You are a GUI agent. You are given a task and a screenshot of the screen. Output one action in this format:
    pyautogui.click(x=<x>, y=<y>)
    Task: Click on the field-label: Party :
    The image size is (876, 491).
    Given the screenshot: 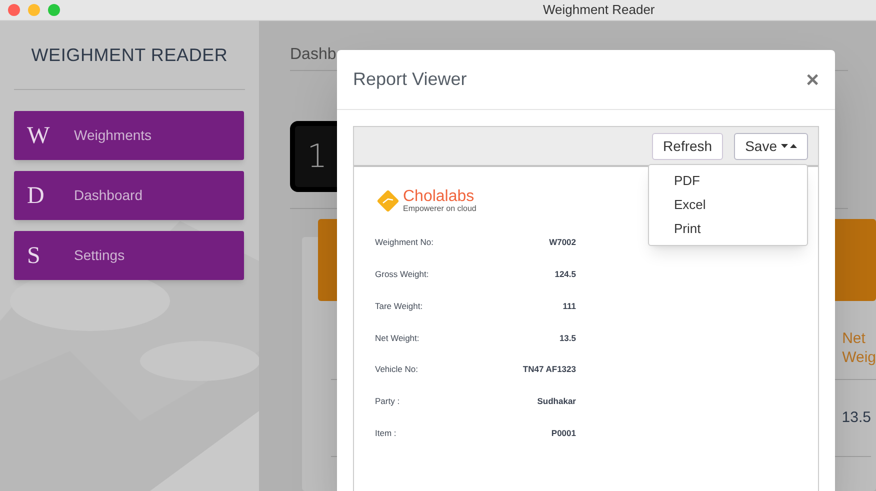 What is the action you would take?
    pyautogui.click(x=387, y=401)
    